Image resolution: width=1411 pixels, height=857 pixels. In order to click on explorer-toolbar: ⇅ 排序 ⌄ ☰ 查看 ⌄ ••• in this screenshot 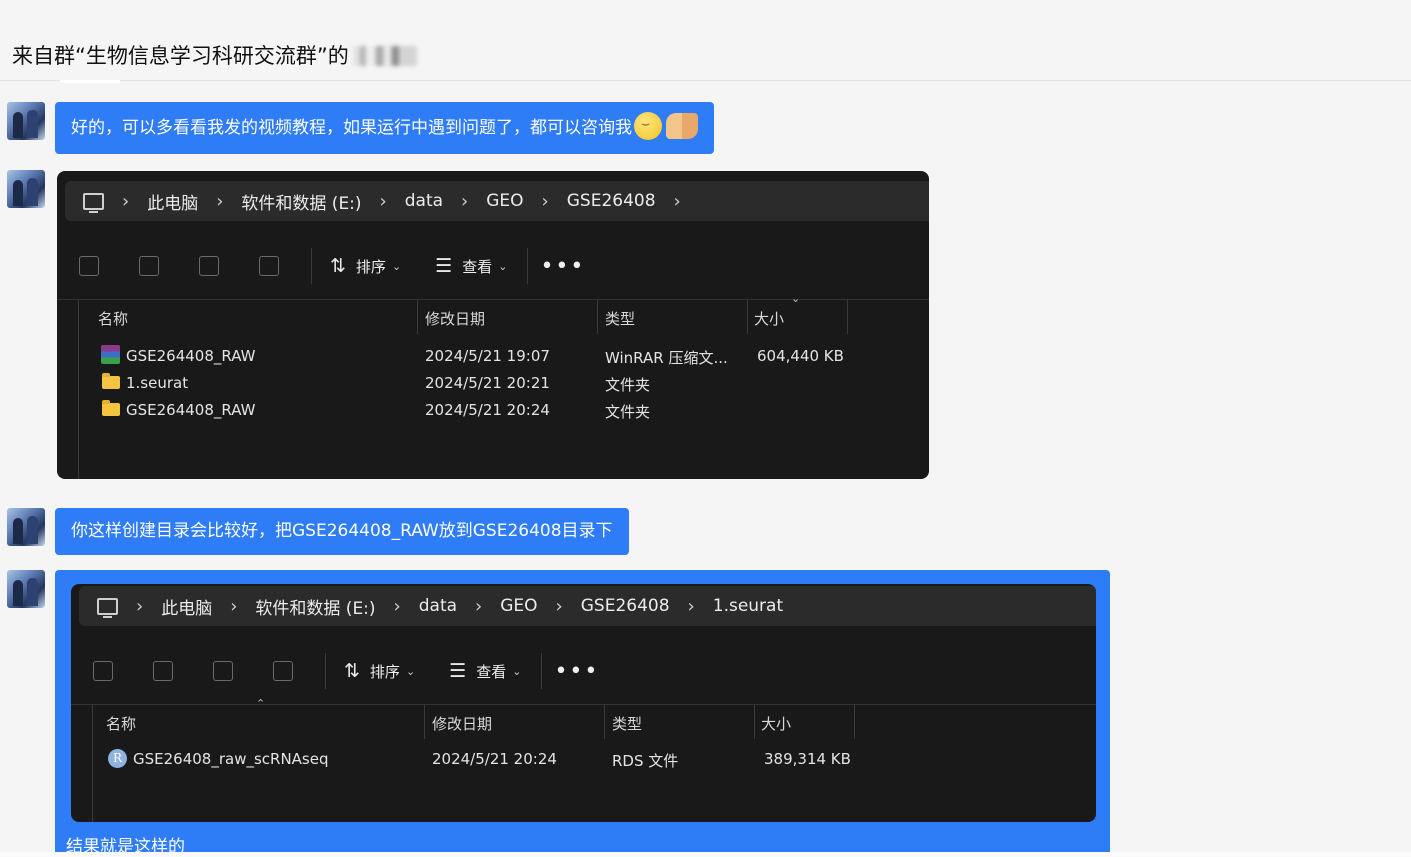, I will do `click(493, 266)`.